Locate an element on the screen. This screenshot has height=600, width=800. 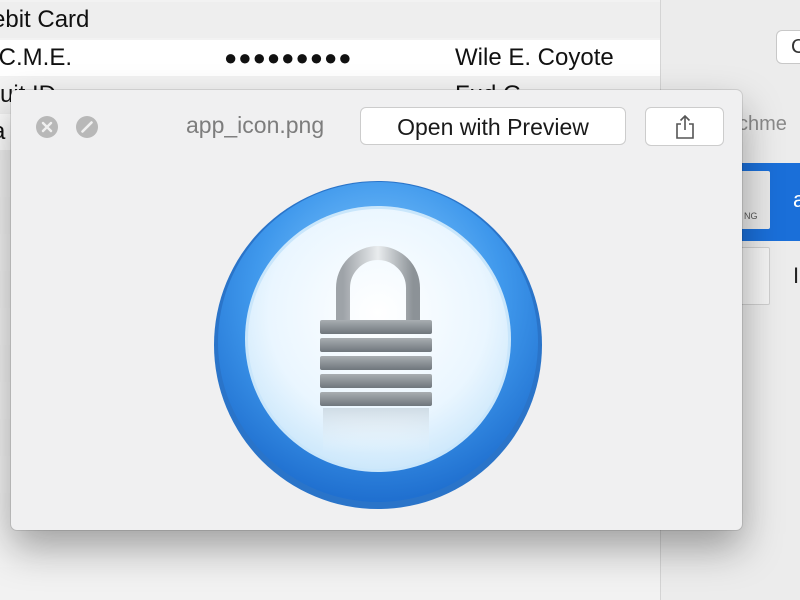
side-panel-button: C is located at coordinates (788, 47).